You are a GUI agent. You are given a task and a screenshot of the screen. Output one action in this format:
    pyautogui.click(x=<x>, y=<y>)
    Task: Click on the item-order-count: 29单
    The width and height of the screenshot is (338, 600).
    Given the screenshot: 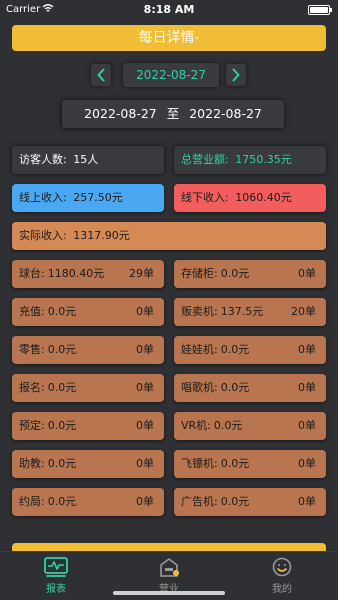 What is the action you would take?
    pyautogui.click(x=141, y=273)
    